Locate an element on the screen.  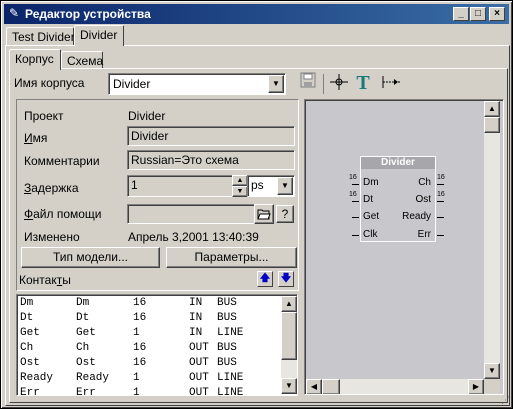
delay-field: 1 is located at coordinates (180, 186).